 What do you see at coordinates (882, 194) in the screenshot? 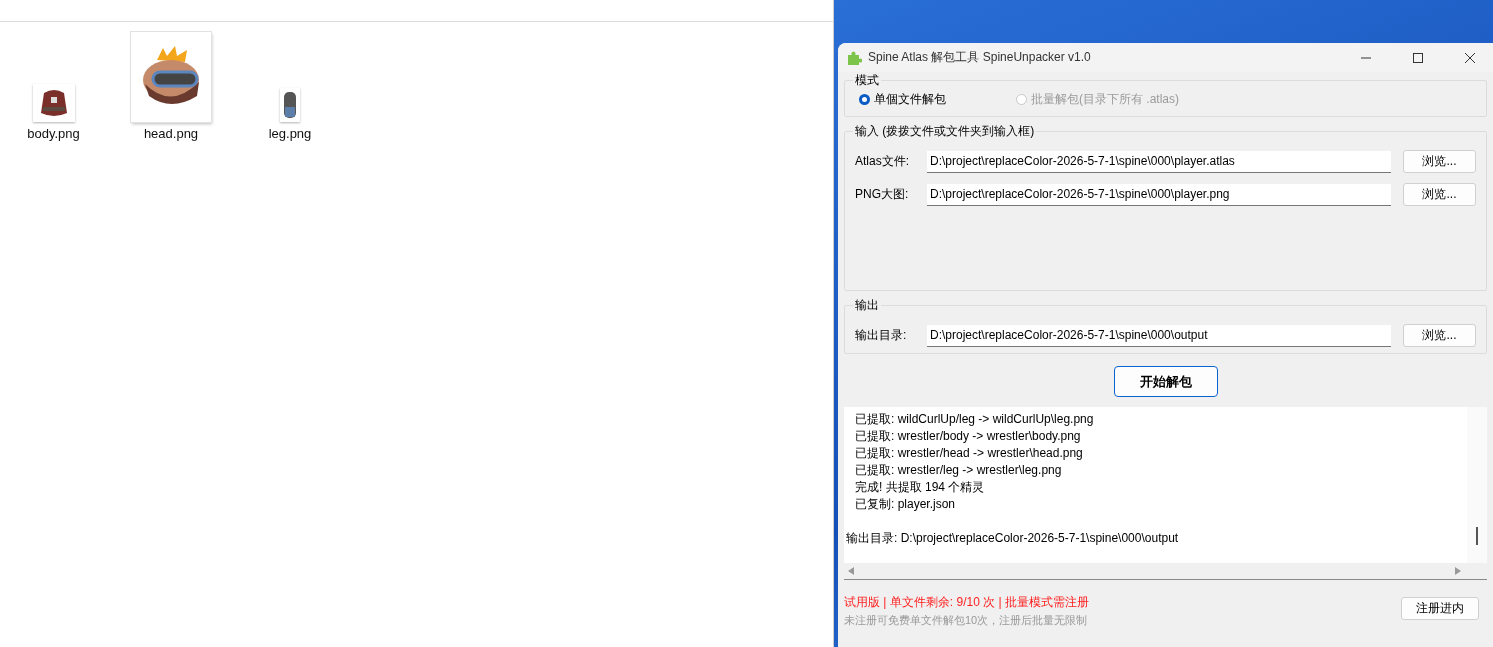
I see `field-label: PNG大图:` at bounding box center [882, 194].